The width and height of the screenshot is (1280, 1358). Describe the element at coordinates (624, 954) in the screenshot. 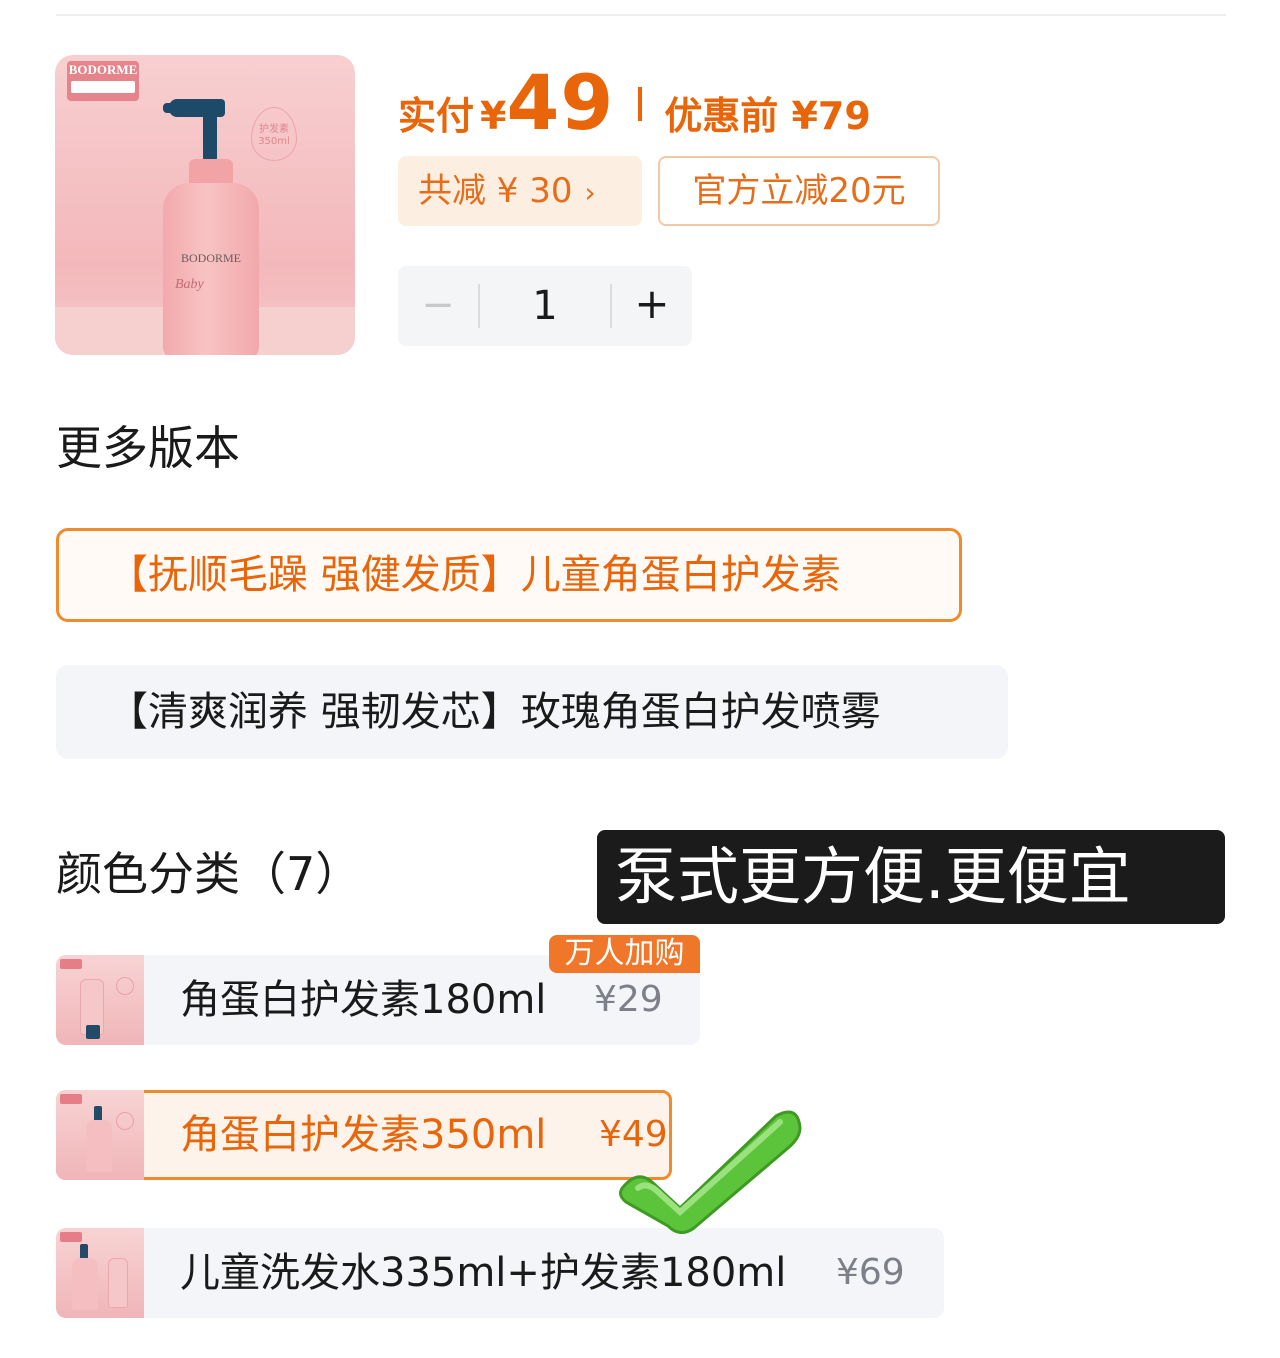

I see `hot-badge: 万人加购` at that location.